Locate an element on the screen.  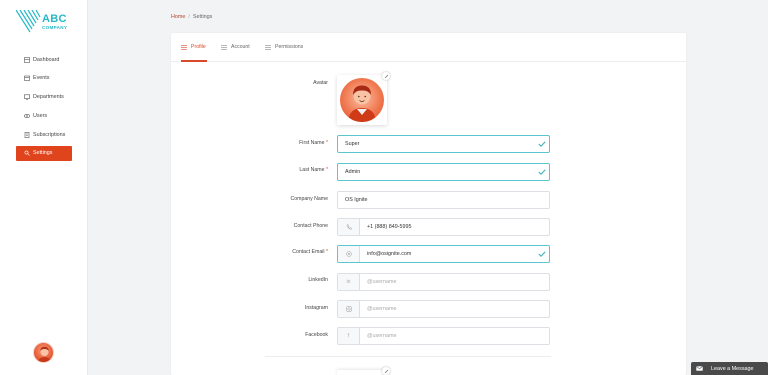
sidebar-item-label: Settings is located at coordinates (43, 153).